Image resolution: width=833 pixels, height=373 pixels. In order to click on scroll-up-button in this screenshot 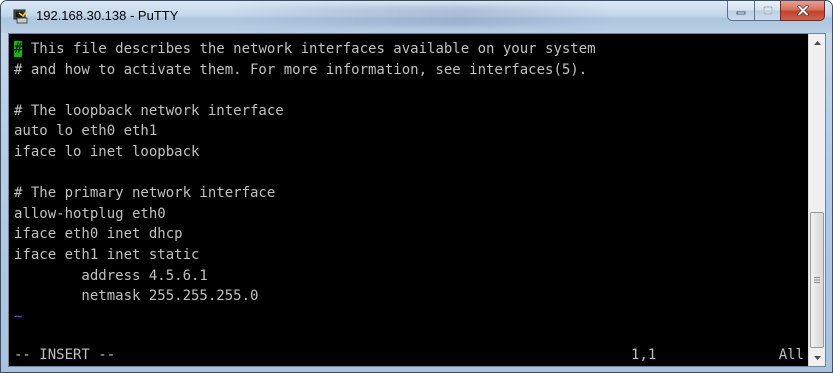, I will do `click(817, 42)`.